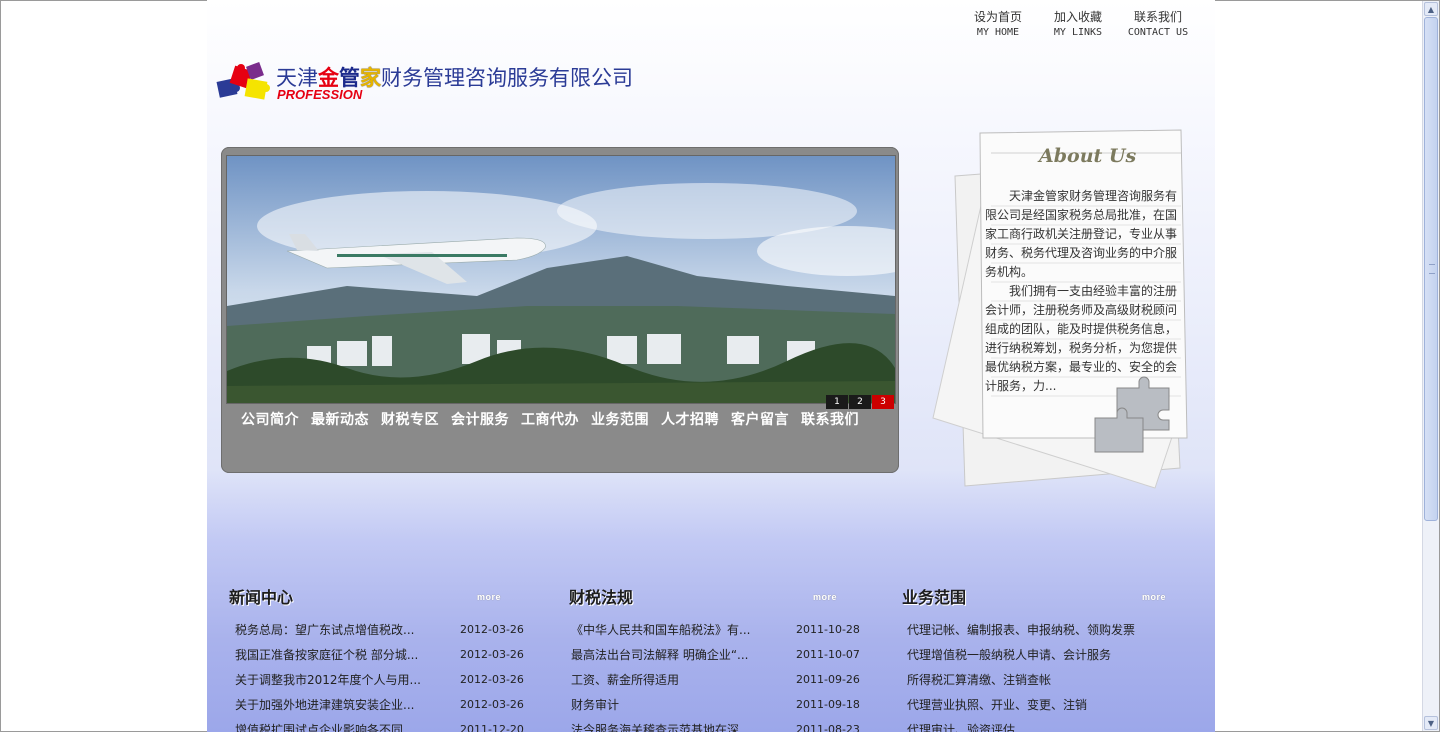 The height and width of the screenshot is (732, 1440). Describe the element at coordinates (673, 680) in the screenshot. I see `tax-item-title: 工资、薪金所得适用` at that location.